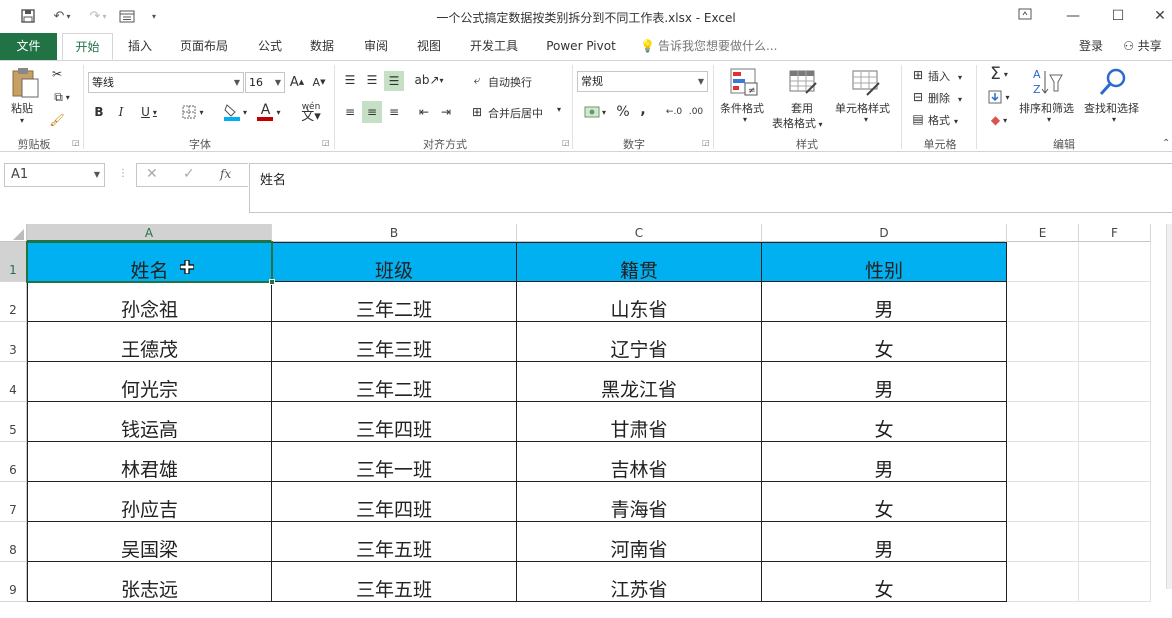 Image resolution: width=1172 pixels, height=618 pixels. What do you see at coordinates (943, 120) in the screenshot?
I see `format-cells-button: 格式 ▾` at bounding box center [943, 120].